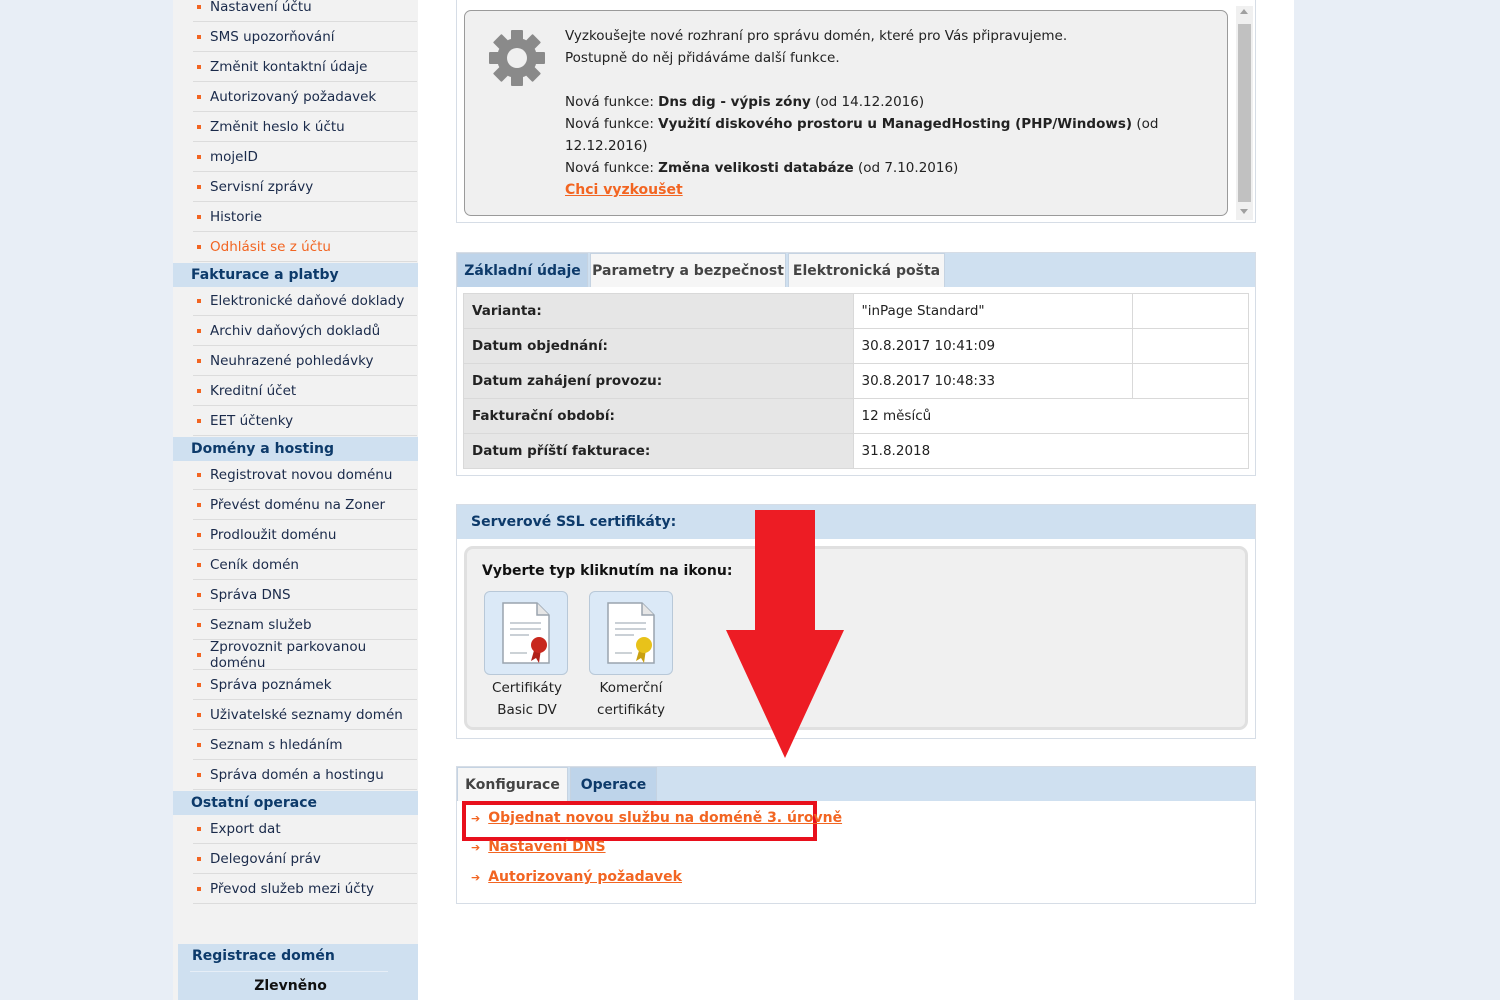 The width and height of the screenshot is (1500, 1000). Describe the element at coordinates (305, 331) in the screenshot. I see `sidebar-item-tax-archive: Archiv daňových dokladů` at that location.